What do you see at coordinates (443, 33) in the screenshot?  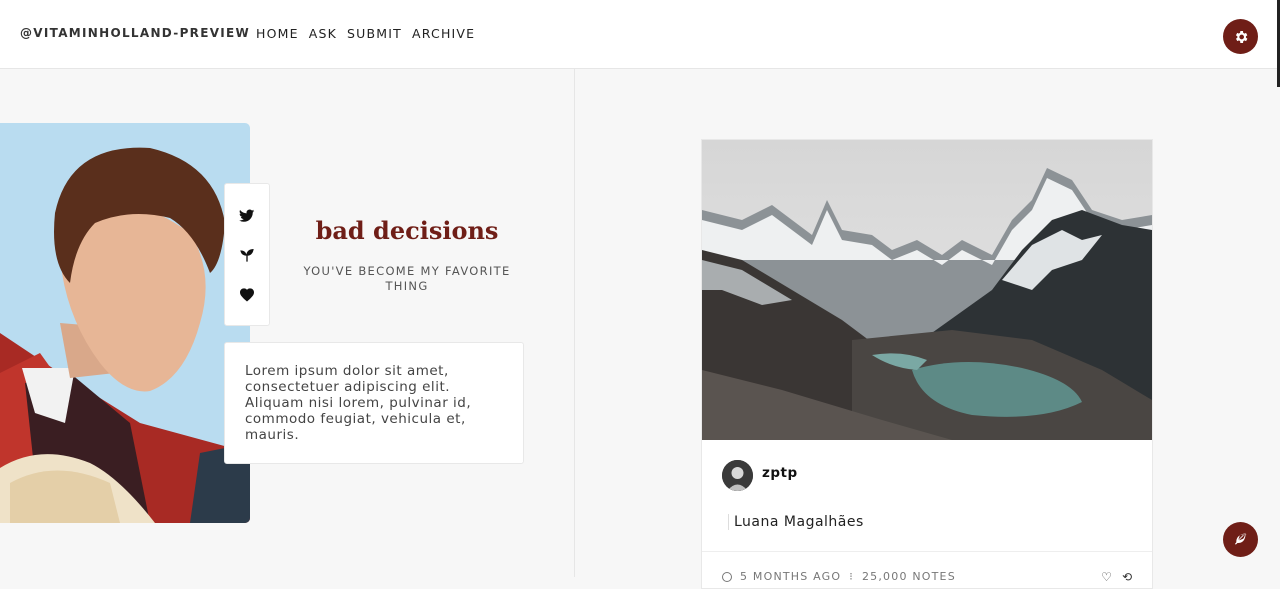 I see `nav-archive: ARCHIVE` at bounding box center [443, 33].